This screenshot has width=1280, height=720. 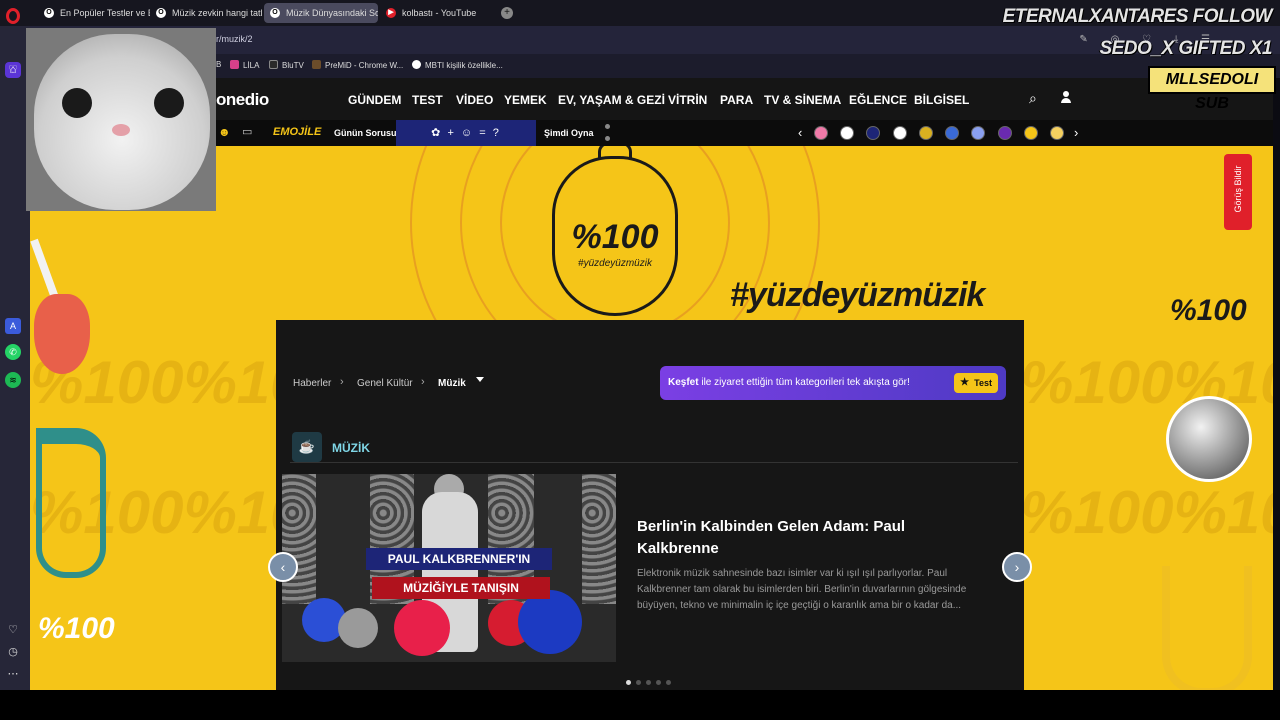 What do you see at coordinates (474, 100) in the screenshot?
I see `nav-link-video: VİDEO` at bounding box center [474, 100].